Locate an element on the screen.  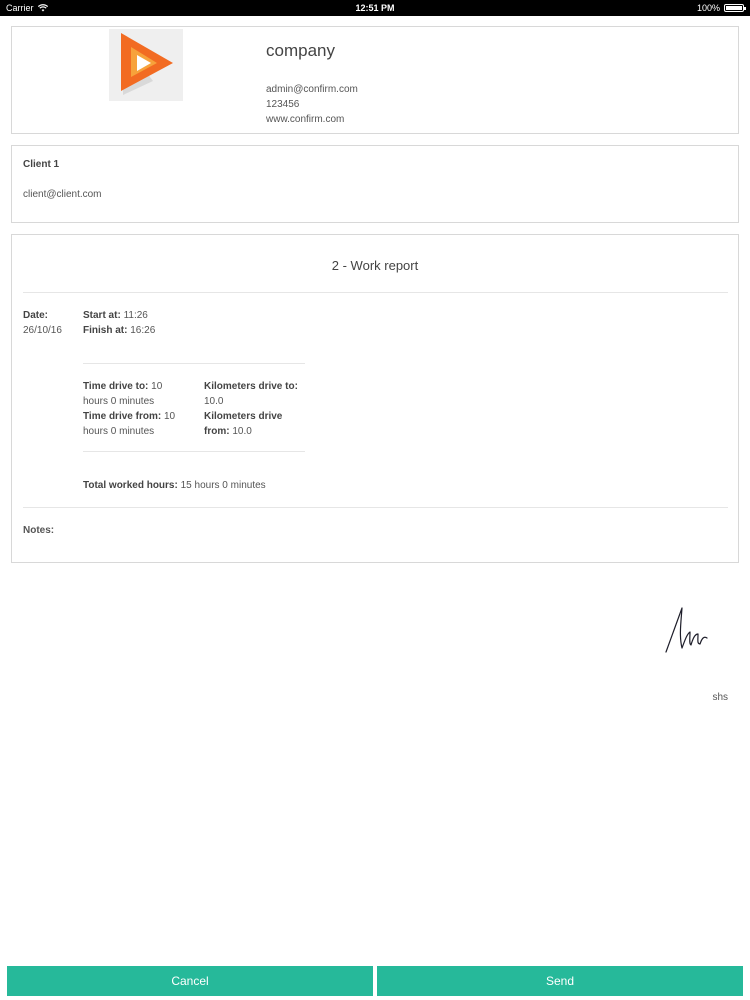
km-to-label: Kilometers drive to: is located at coordinates (251, 386).